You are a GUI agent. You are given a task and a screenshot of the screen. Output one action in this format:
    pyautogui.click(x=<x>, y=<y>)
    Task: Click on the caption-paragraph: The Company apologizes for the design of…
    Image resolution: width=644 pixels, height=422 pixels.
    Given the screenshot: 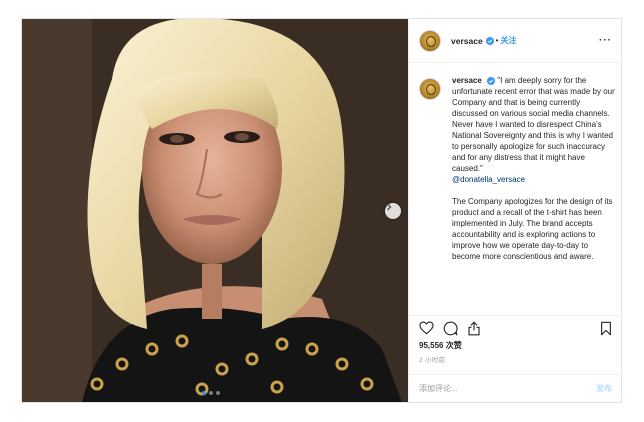 What is the action you would take?
    pyautogui.click(x=532, y=229)
    